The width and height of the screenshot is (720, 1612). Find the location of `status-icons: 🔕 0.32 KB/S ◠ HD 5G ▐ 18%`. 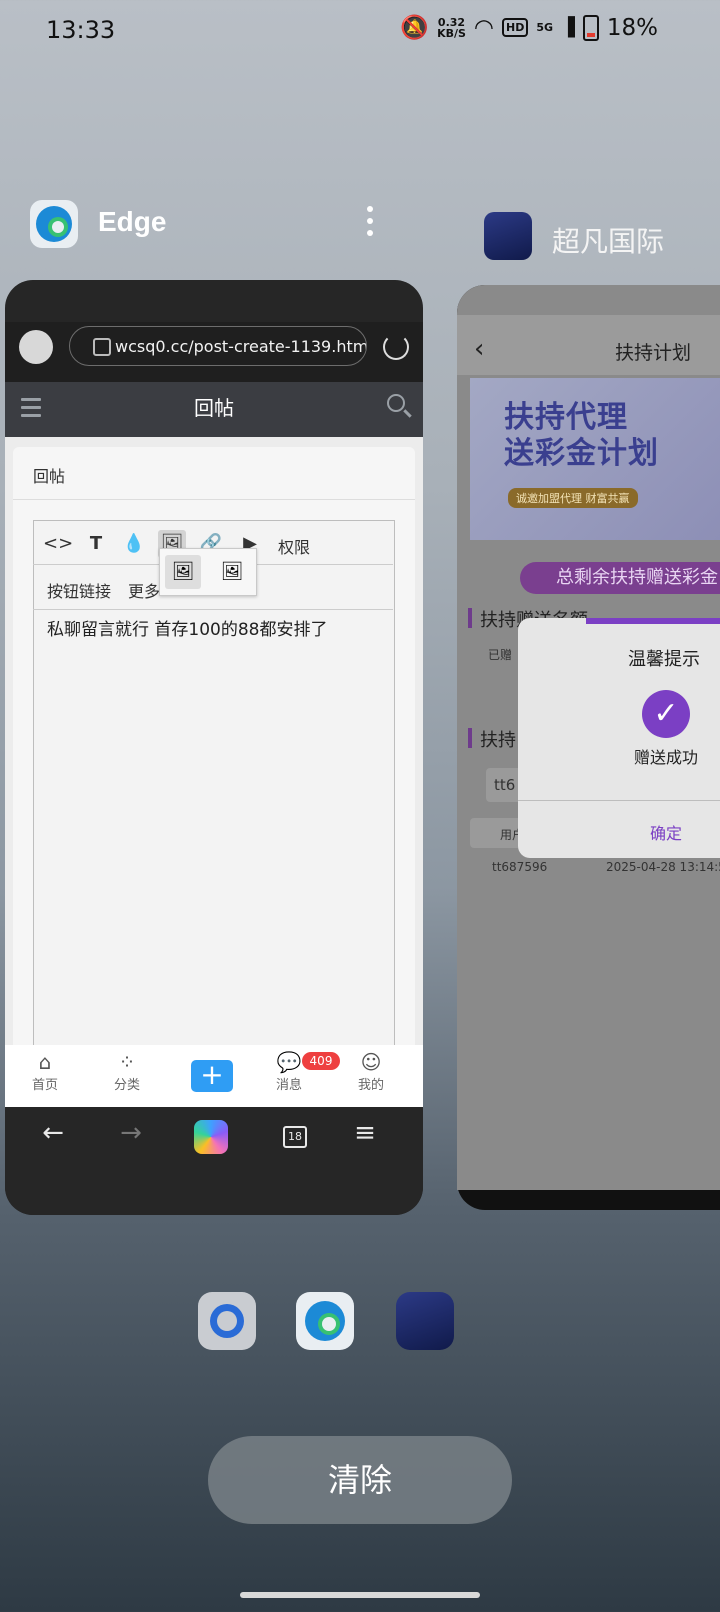

status-icons: 🔕 0.32 KB/S ◠ HD 5G ▐ 18% is located at coordinates (529, 27).